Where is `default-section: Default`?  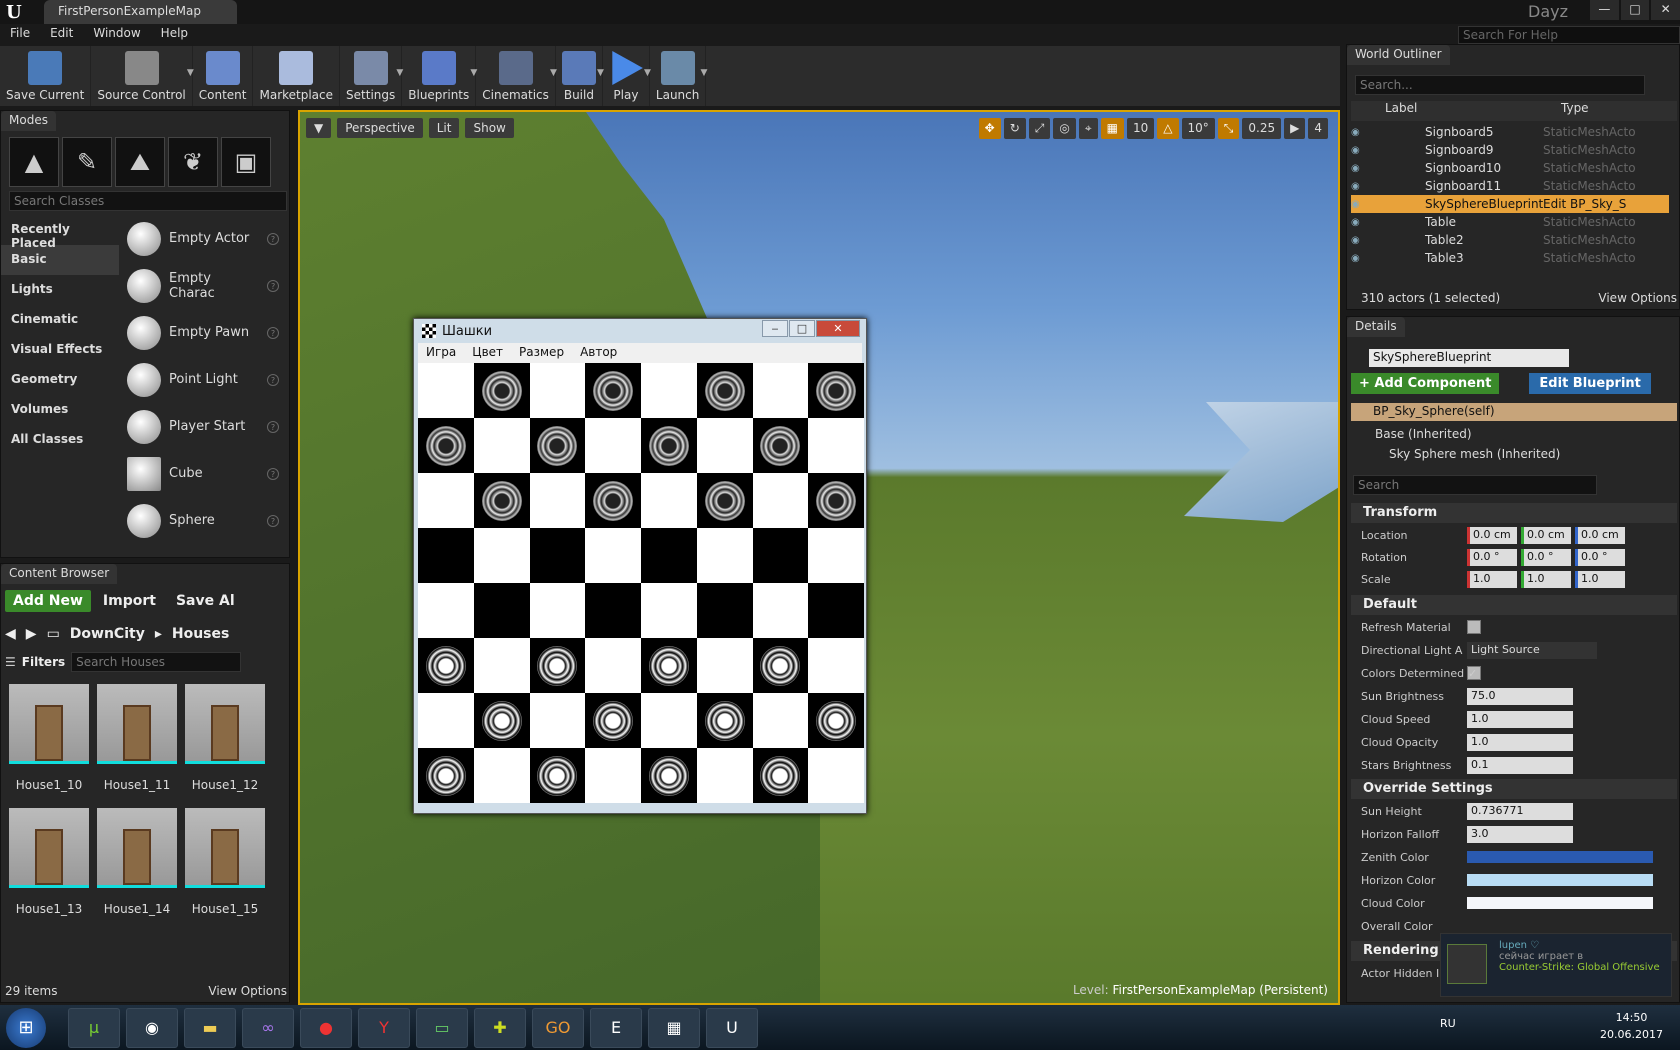 default-section: Default is located at coordinates (1514, 605).